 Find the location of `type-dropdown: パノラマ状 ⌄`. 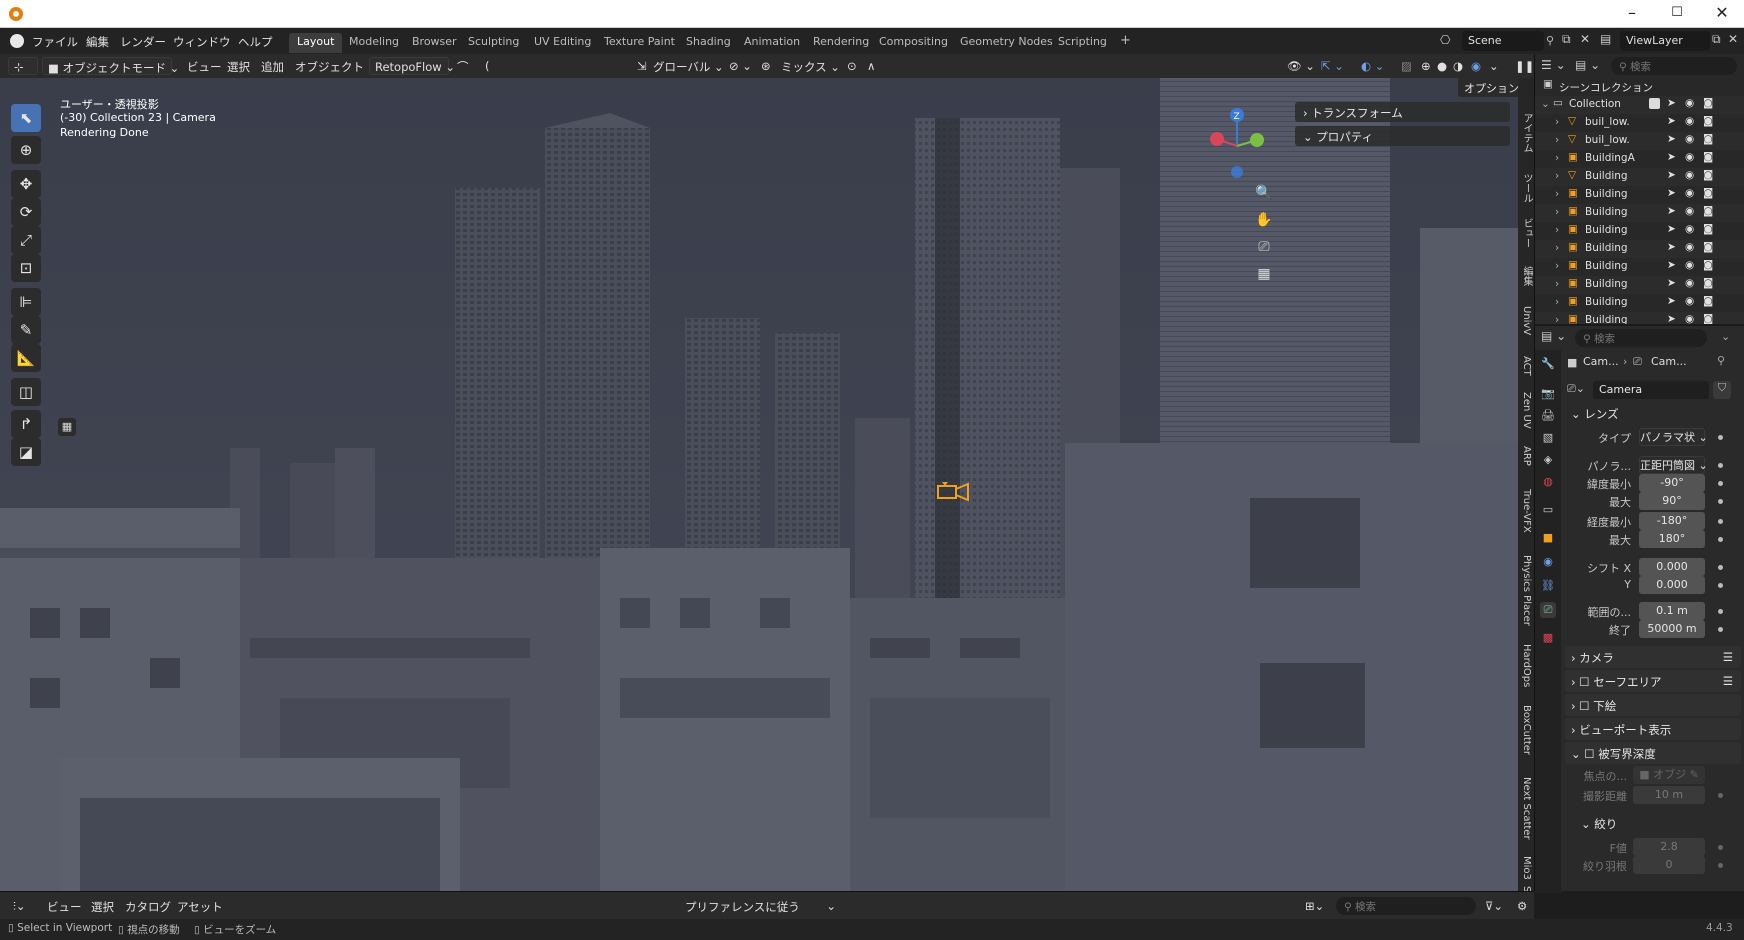

type-dropdown: パノラマ状 ⌄ is located at coordinates (1673, 437).